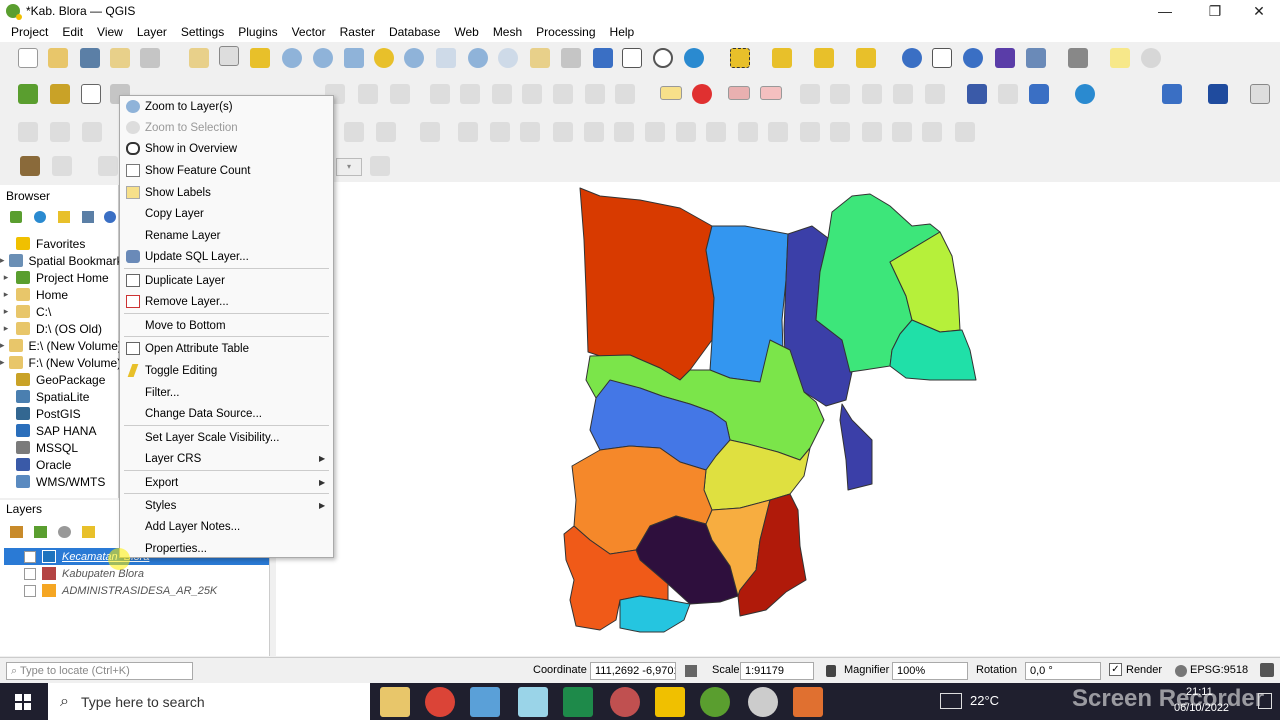  Describe the element at coordinates (1063, 671) in the screenshot. I see `rotation-field: 0,0 °` at that location.